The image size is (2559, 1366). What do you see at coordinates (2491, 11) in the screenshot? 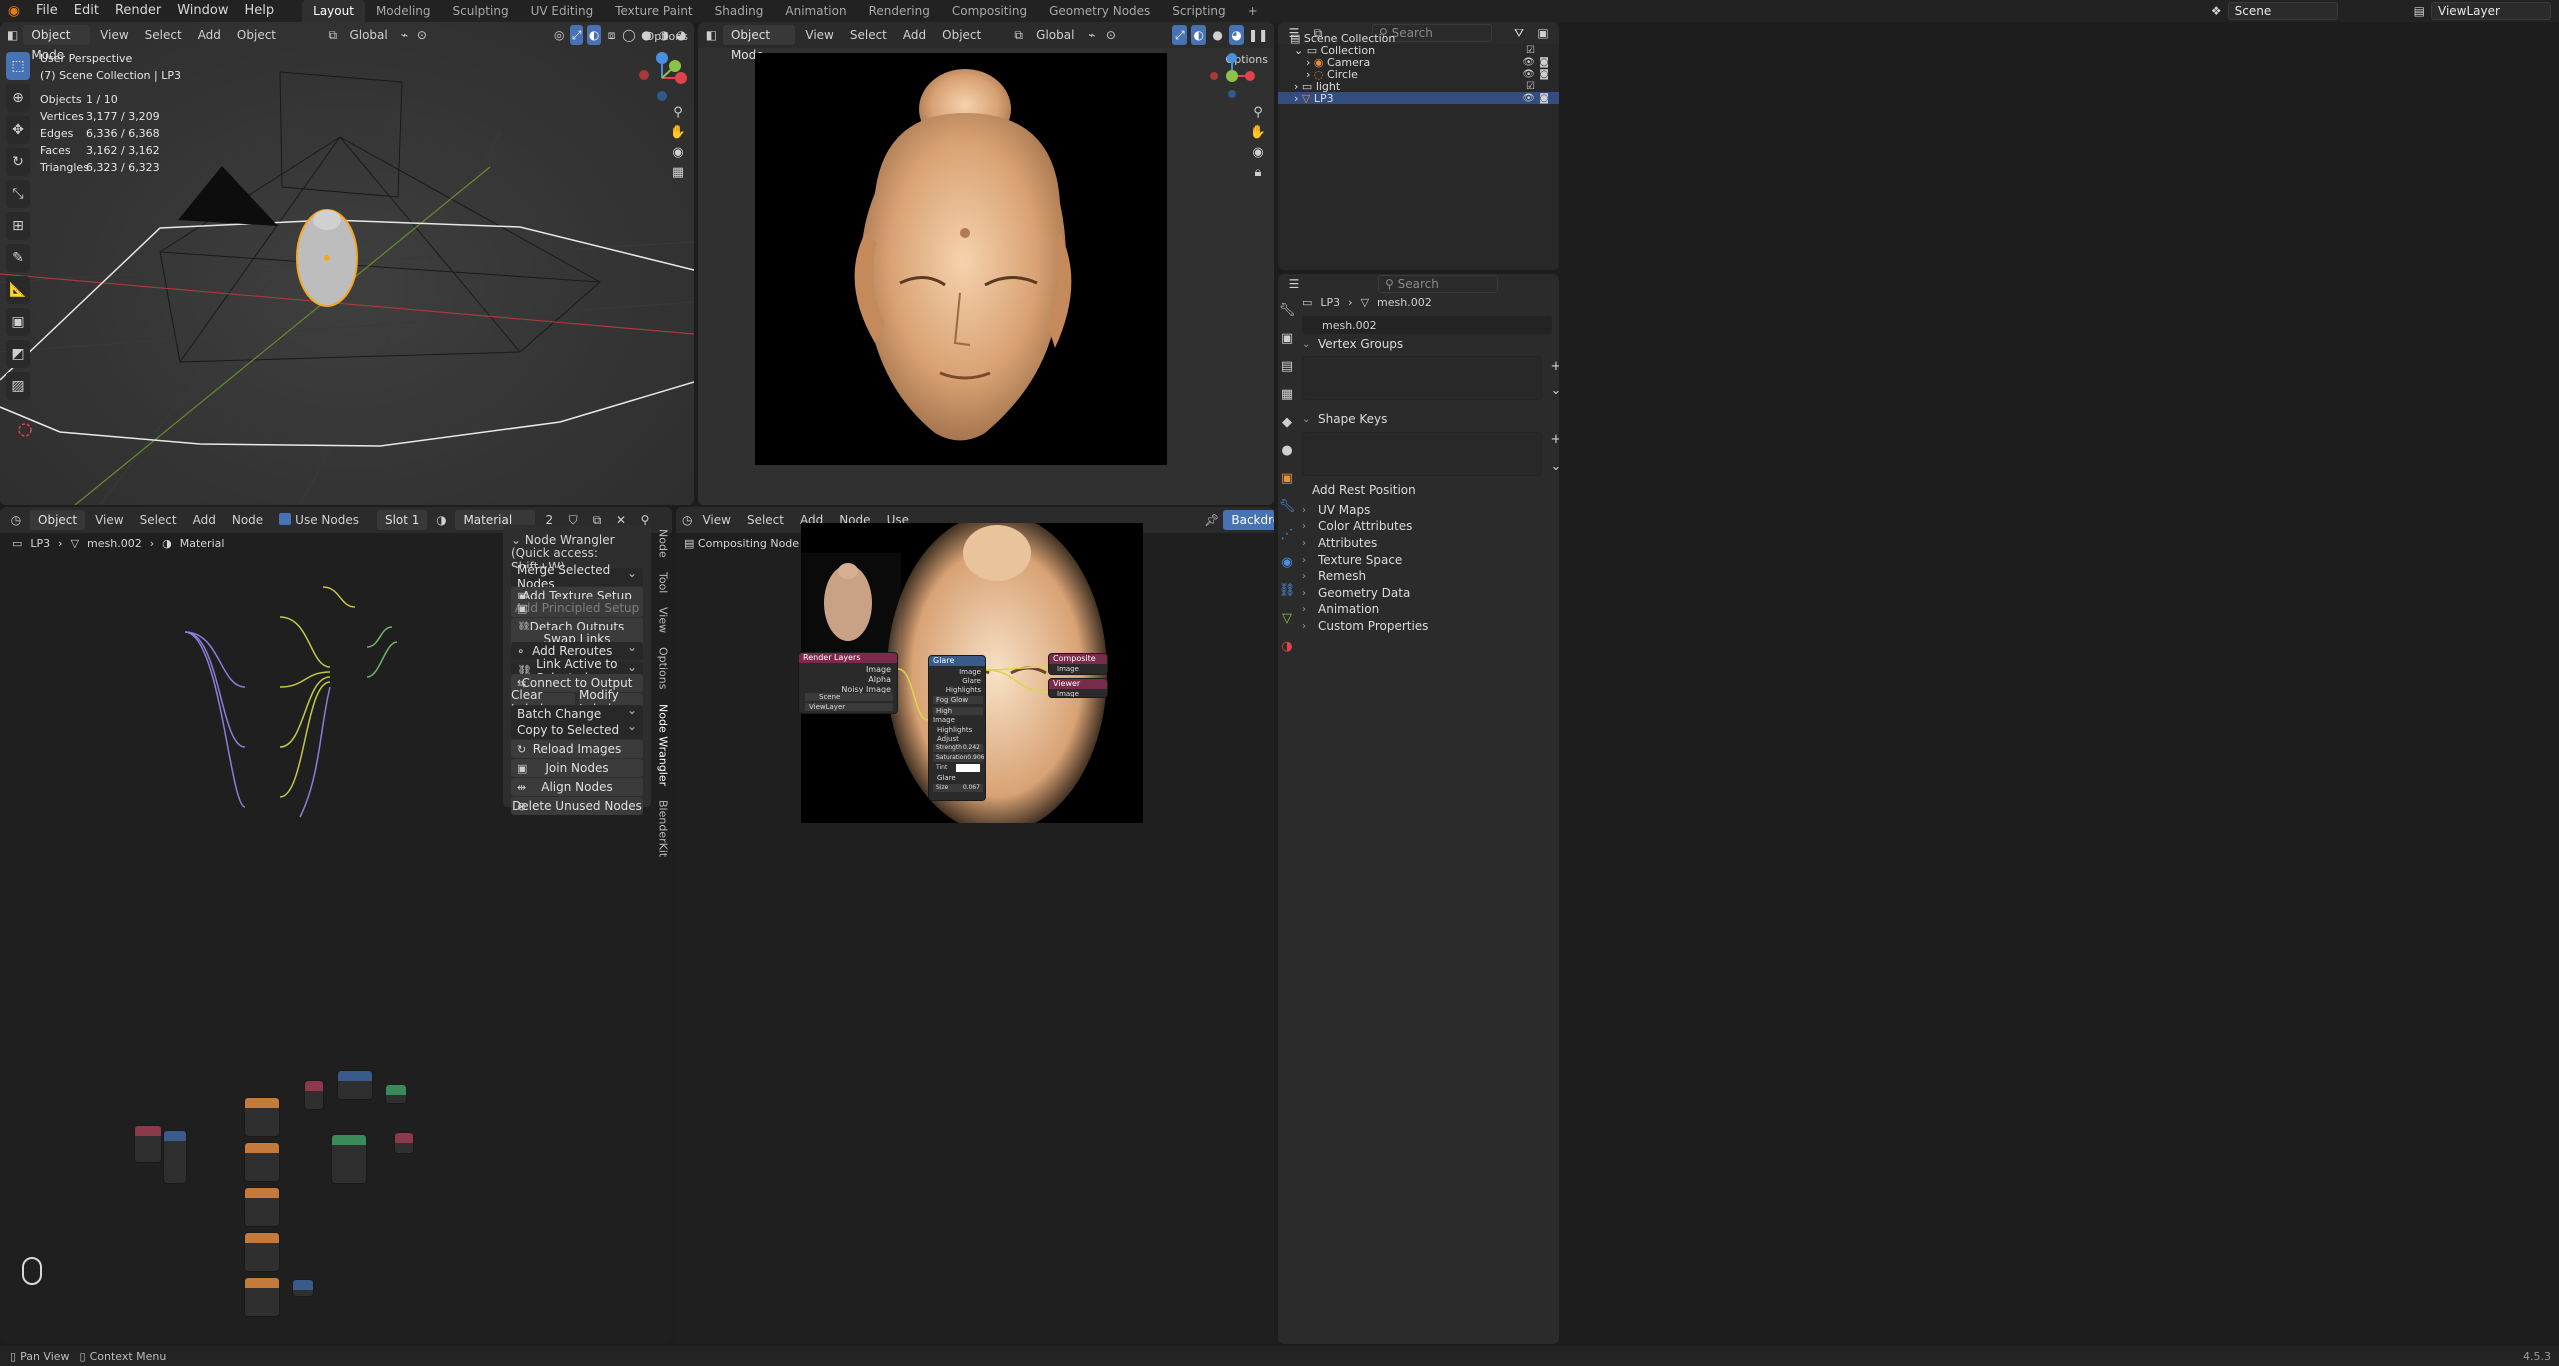
I see `view-layer-field: ViewLayer` at bounding box center [2491, 11].